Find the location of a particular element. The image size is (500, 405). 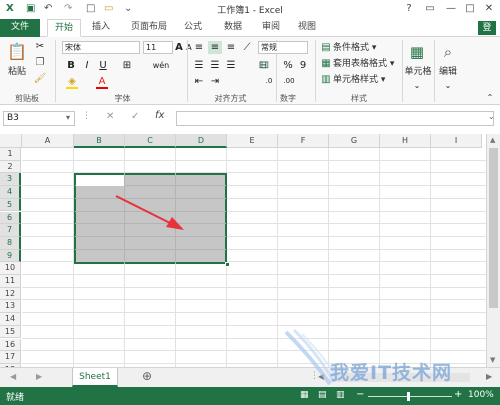

italic-button: I is located at coordinates (87, 65).